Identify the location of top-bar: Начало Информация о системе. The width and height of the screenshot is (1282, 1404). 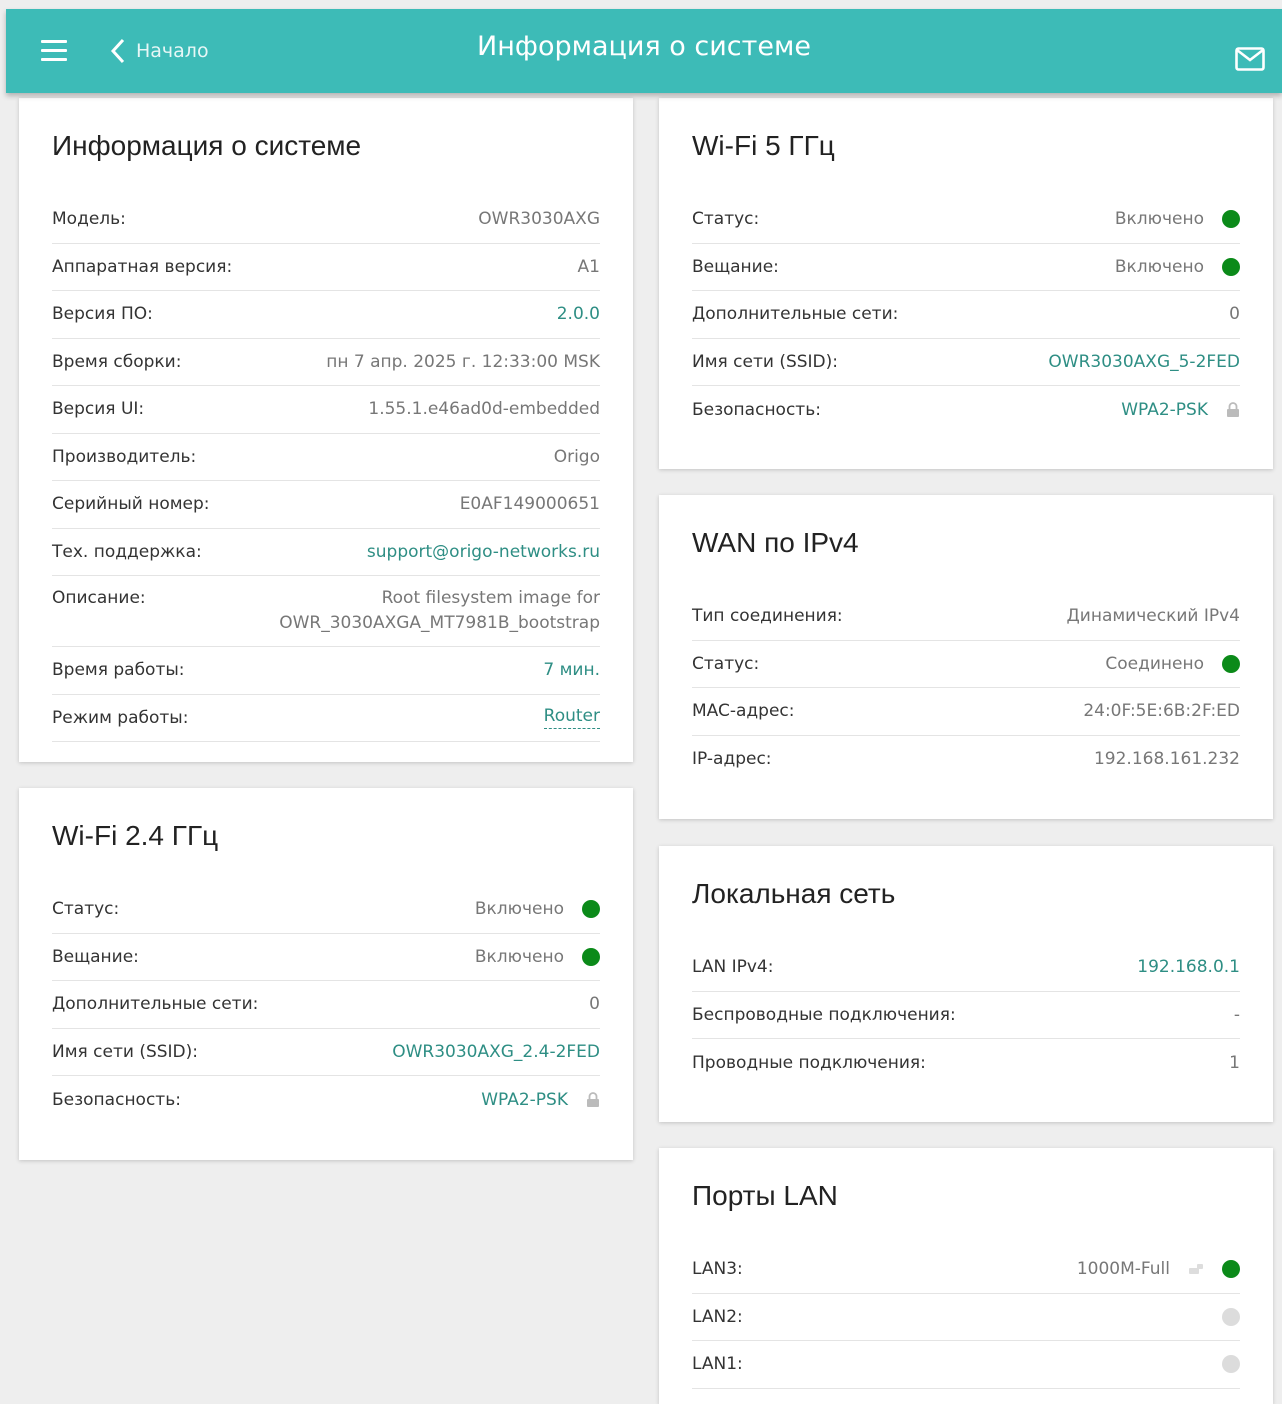
(644, 51).